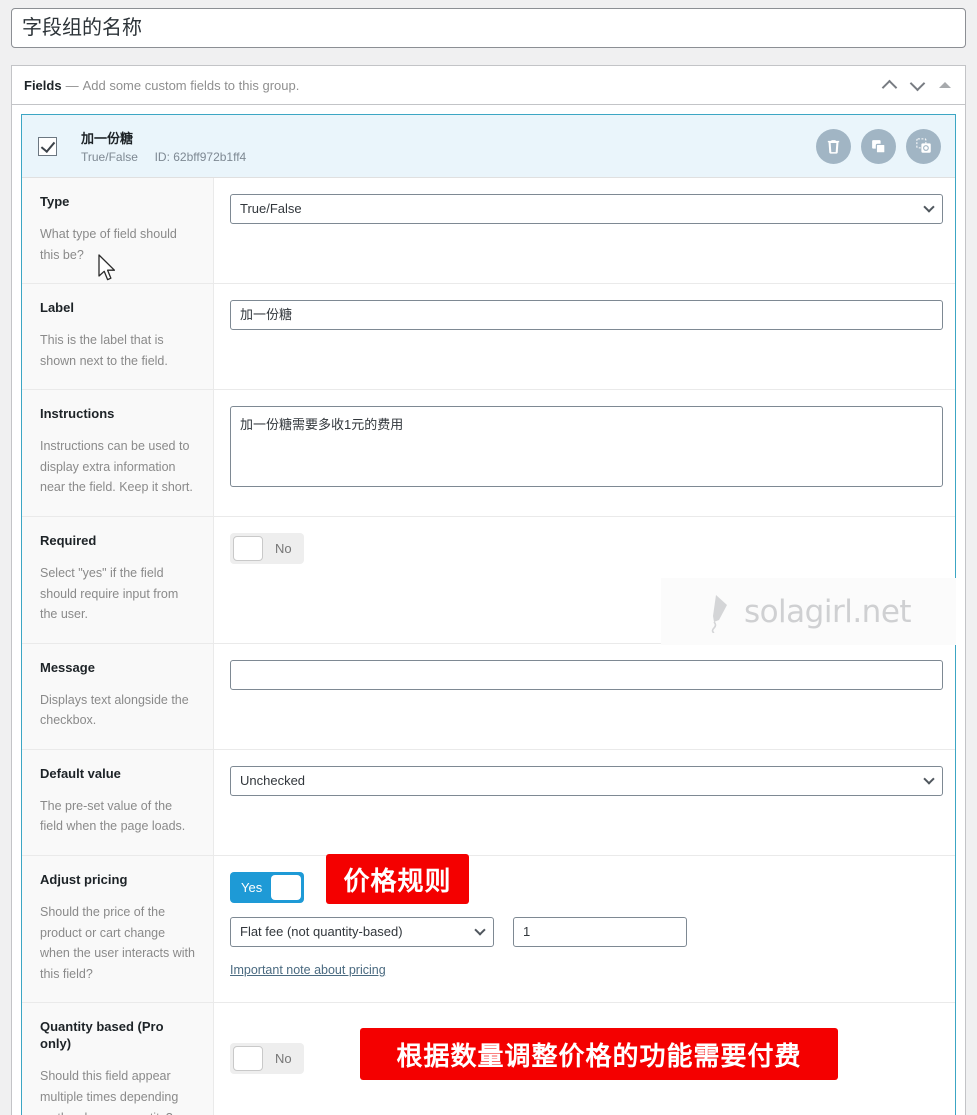 This screenshot has height=1115, width=977. I want to click on pricing-fee-type-select: Flat fee (not quantity-based), so click(362, 932).